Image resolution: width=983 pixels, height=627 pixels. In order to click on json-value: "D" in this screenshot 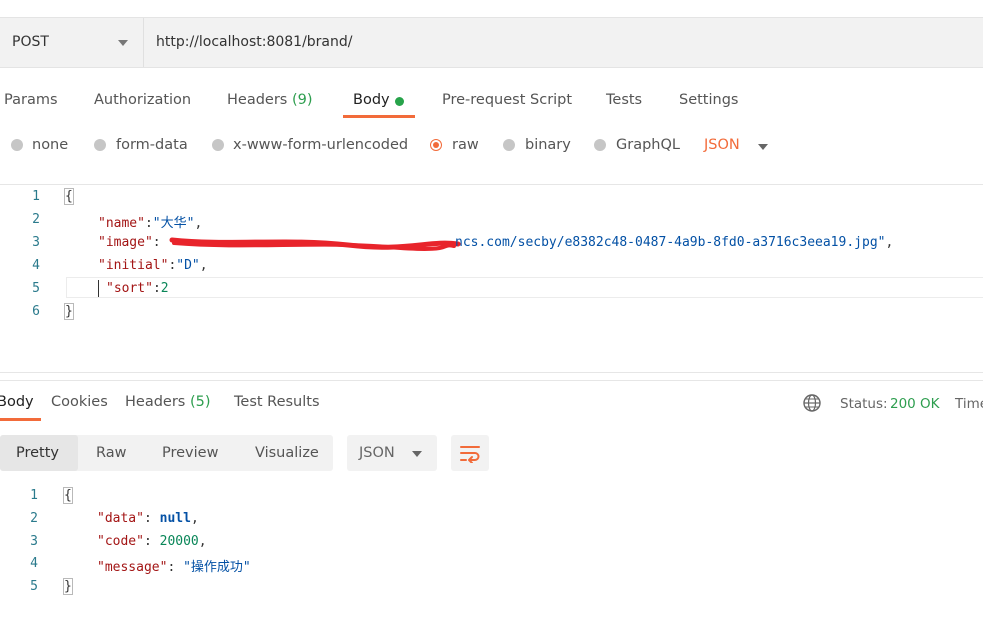, I will do `click(188, 265)`.